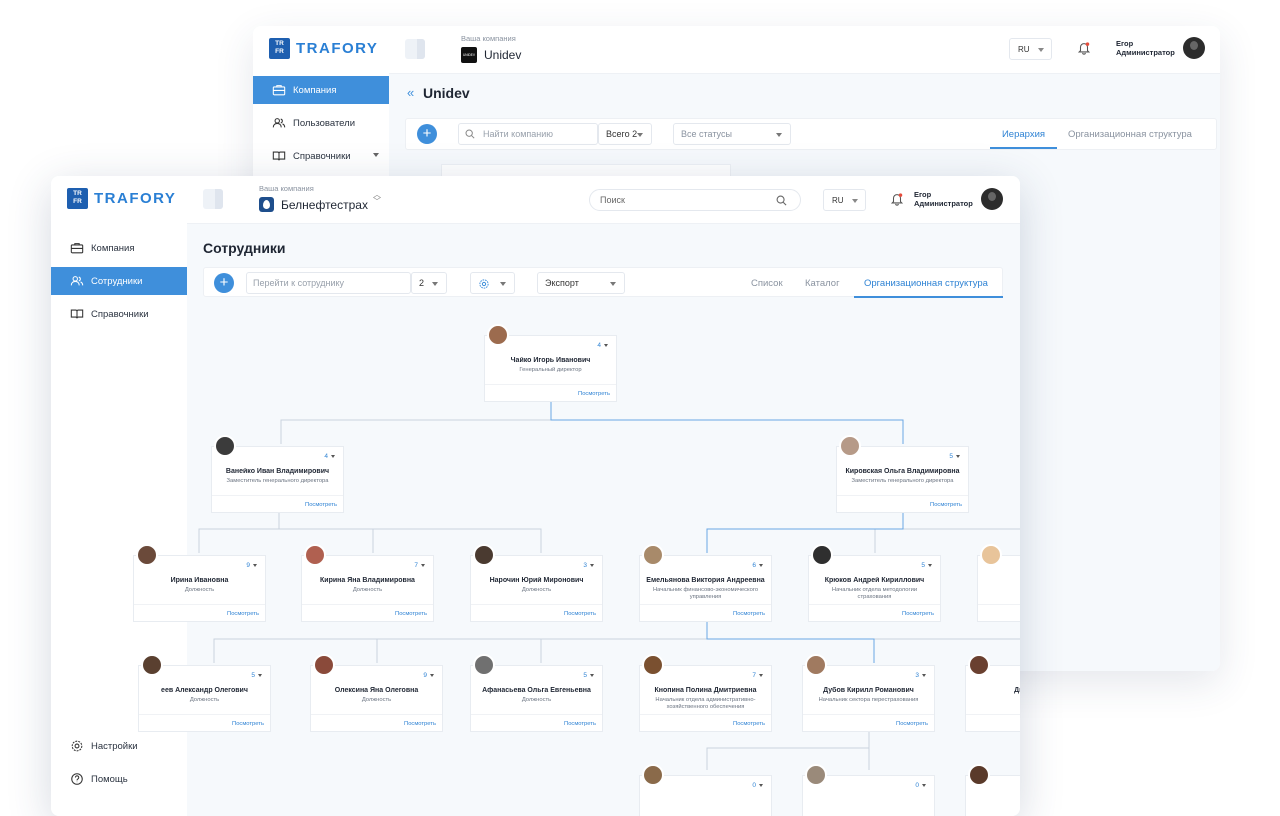 The image size is (1280, 816). What do you see at coordinates (277, 481) in the screenshot?
I see `employee-position: Заместитель генерального директора` at bounding box center [277, 481].